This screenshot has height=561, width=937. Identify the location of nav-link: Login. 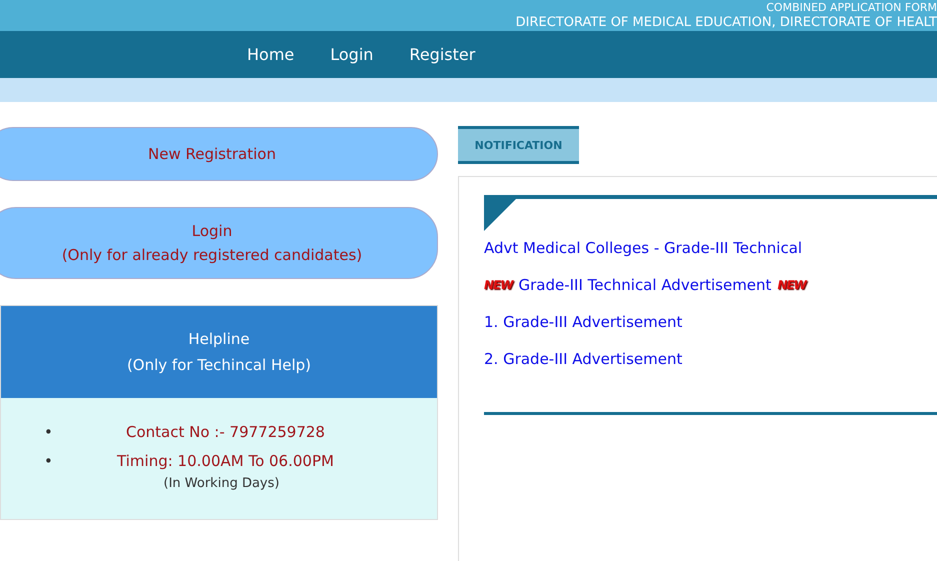
(352, 54).